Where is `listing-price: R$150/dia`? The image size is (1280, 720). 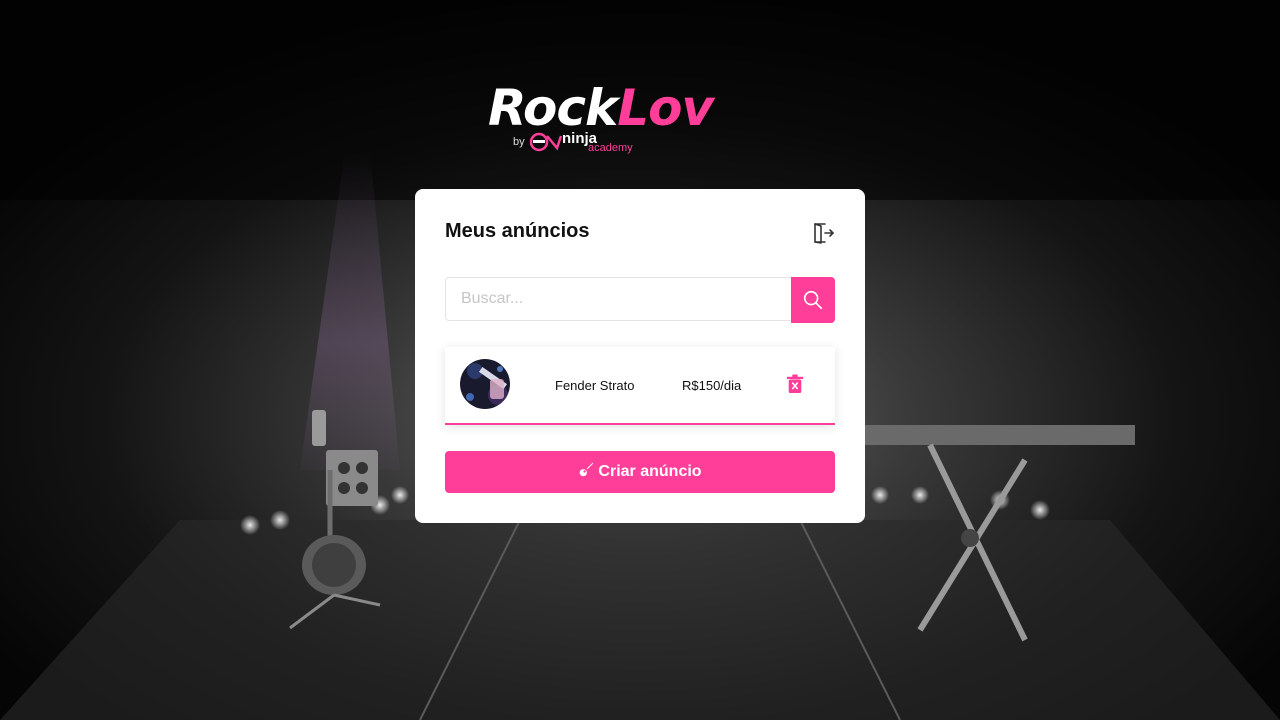 listing-price: R$150/dia is located at coordinates (712, 385).